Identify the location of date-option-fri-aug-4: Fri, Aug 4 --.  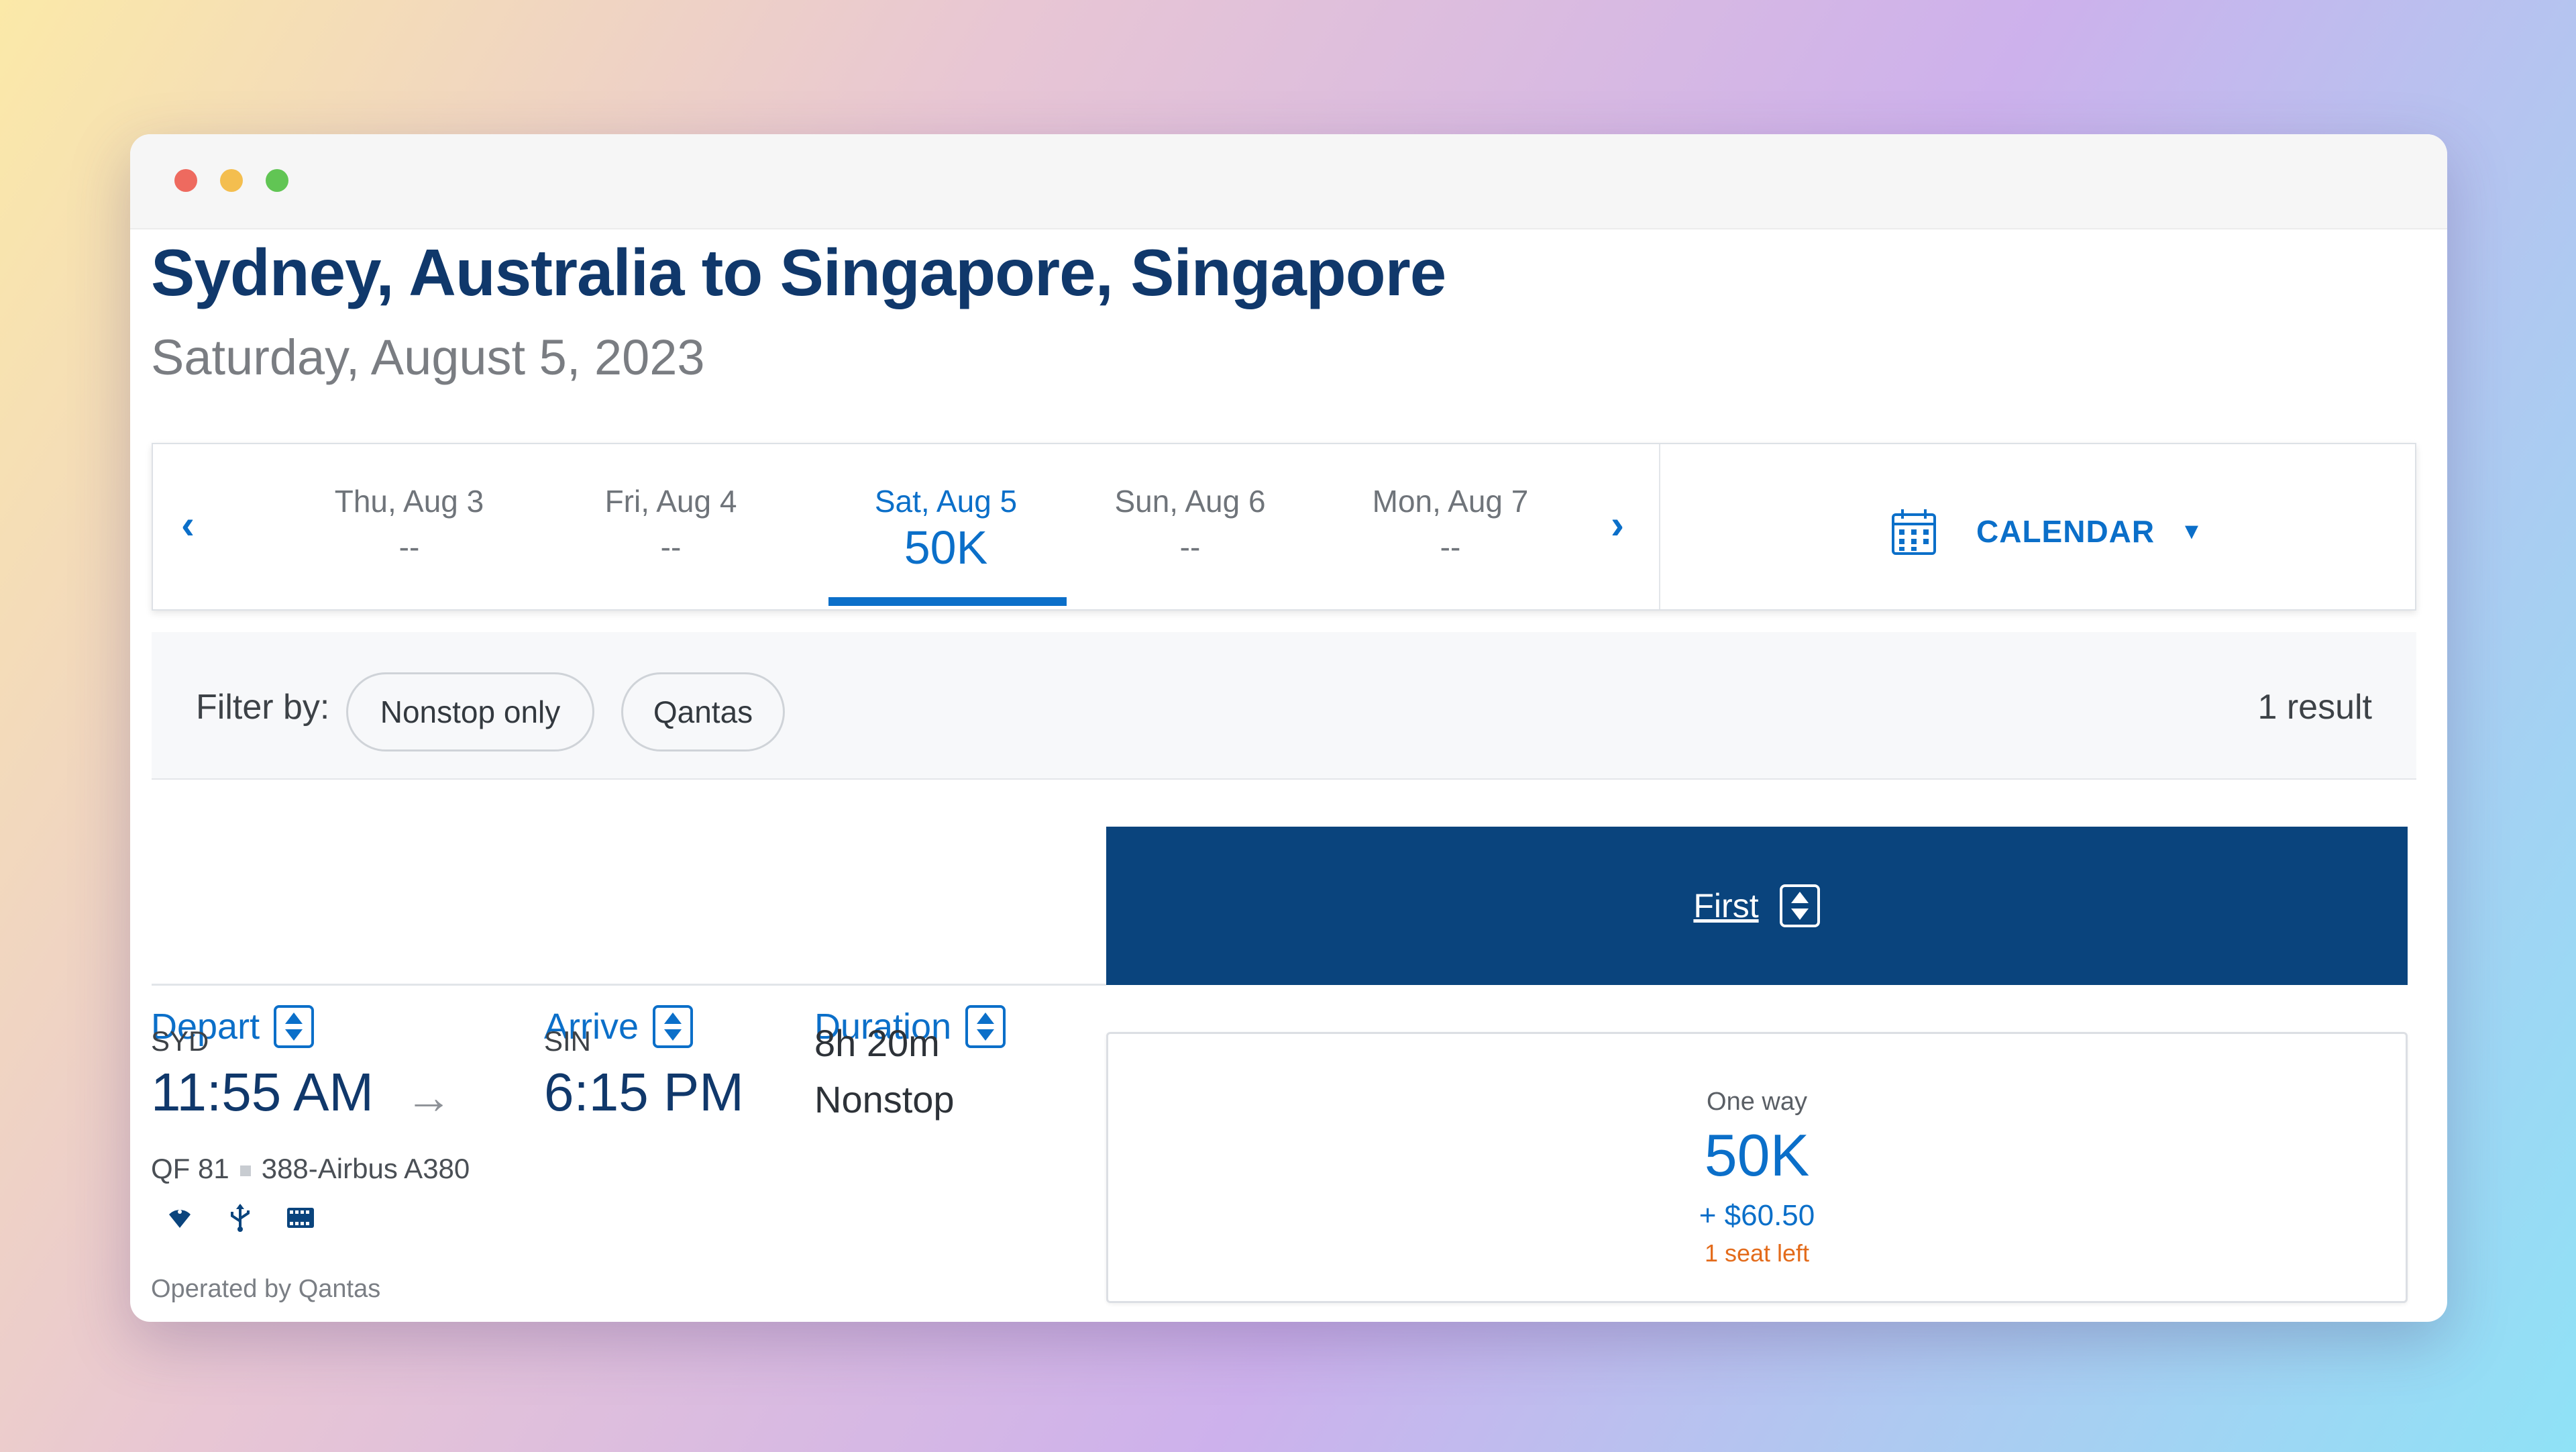
(671, 524).